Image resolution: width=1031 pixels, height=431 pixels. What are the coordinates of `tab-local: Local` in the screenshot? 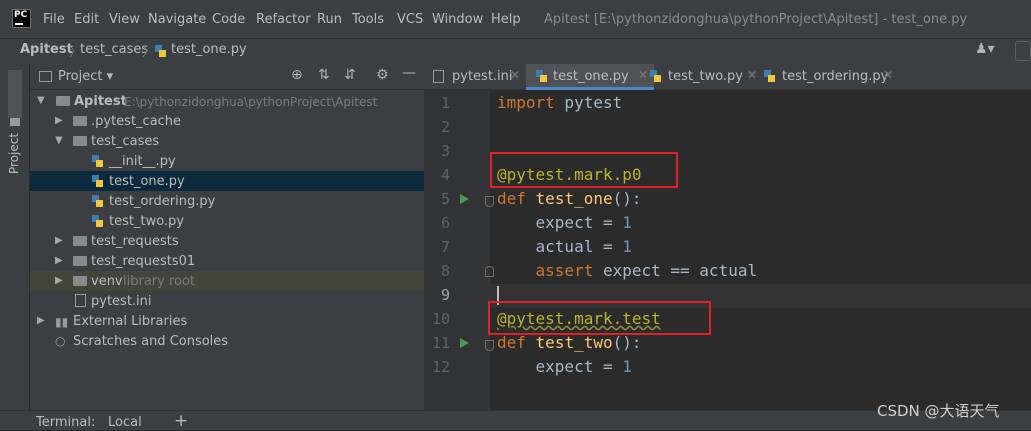 It's located at (125, 422).